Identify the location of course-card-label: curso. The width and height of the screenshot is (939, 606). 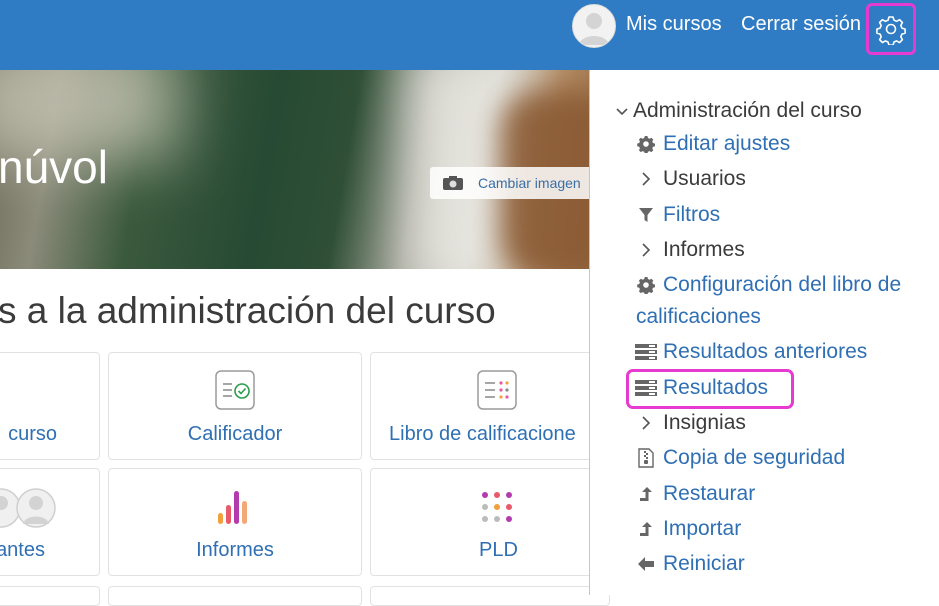
(32, 434).